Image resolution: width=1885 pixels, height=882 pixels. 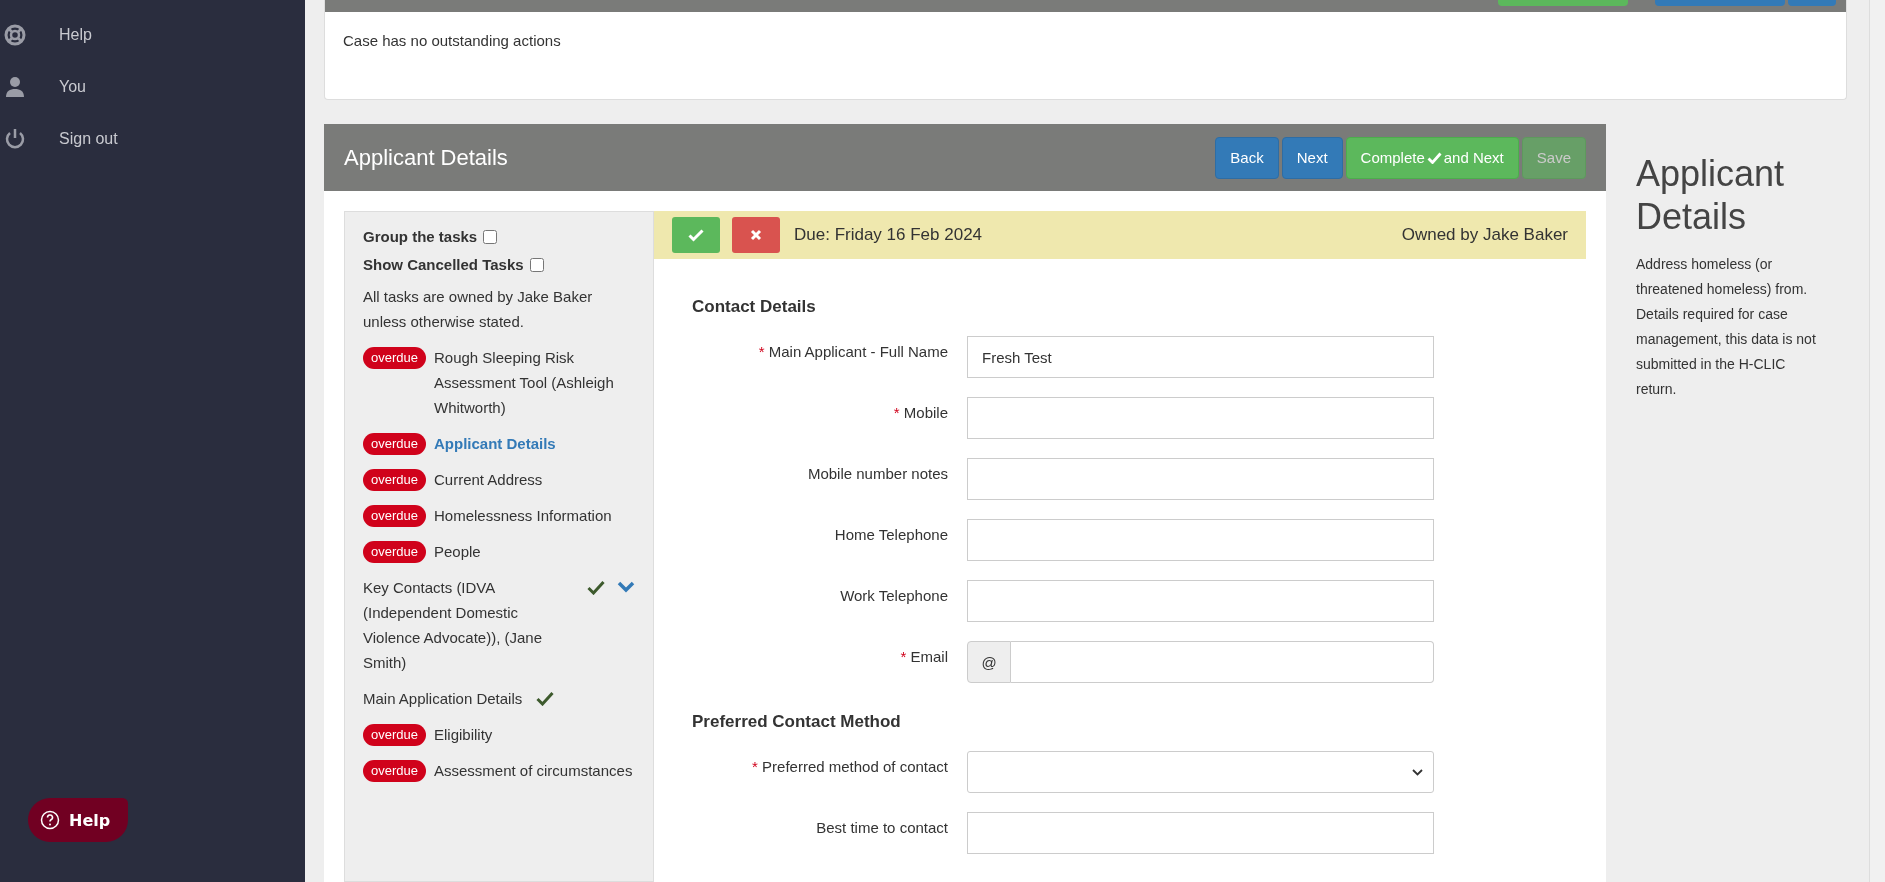 I want to click on case-message: Case has no outstanding actions, so click(x=452, y=41).